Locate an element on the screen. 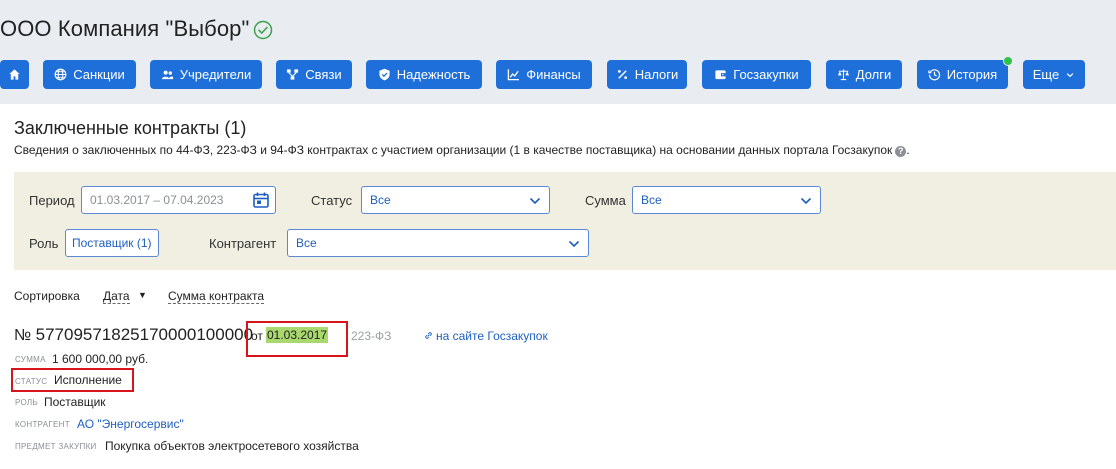 Image resolution: width=1116 pixels, height=469 pixels. nav-history-button: История is located at coordinates (965, 72).